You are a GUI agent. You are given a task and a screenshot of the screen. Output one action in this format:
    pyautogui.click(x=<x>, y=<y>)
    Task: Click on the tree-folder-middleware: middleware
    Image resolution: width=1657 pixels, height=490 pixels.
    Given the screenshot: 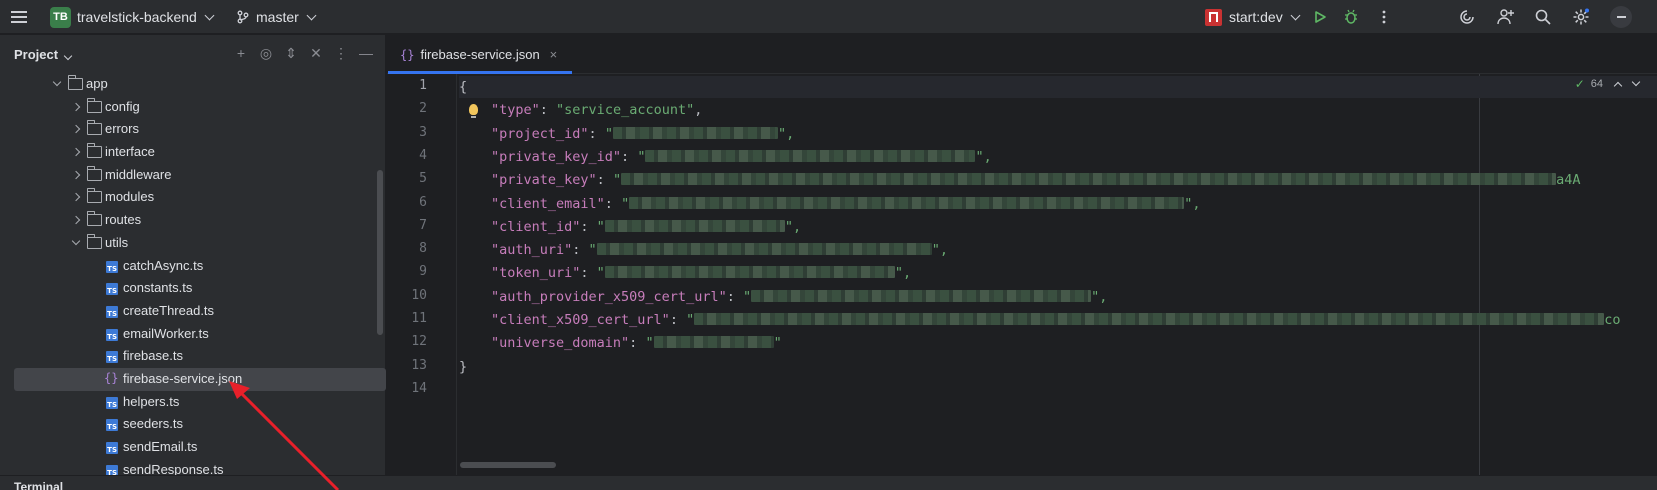 What is the action you would take?
    pyautogui.click(x=193, y=175)
    